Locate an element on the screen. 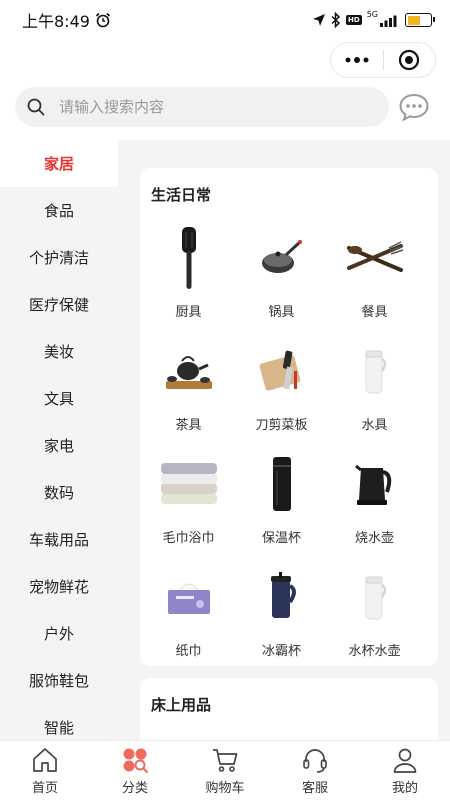 The image size is (450, 800). cart-icon is located at coordinates (225, 760).